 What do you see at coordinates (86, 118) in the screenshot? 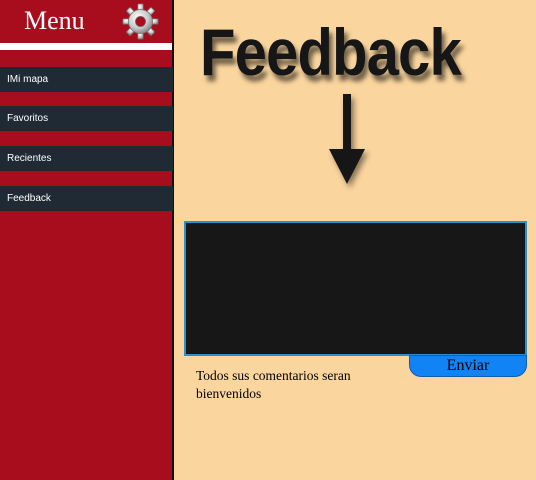
I see `sidebar-item-favoritos: Favoritos` at bounding box center [86, 118].